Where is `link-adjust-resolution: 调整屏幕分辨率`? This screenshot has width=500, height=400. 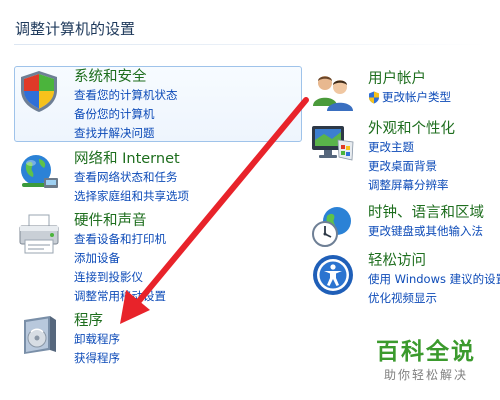 link-adjust-resolution: 调整屏幕分辨率 is located at coordinates (411, 185).